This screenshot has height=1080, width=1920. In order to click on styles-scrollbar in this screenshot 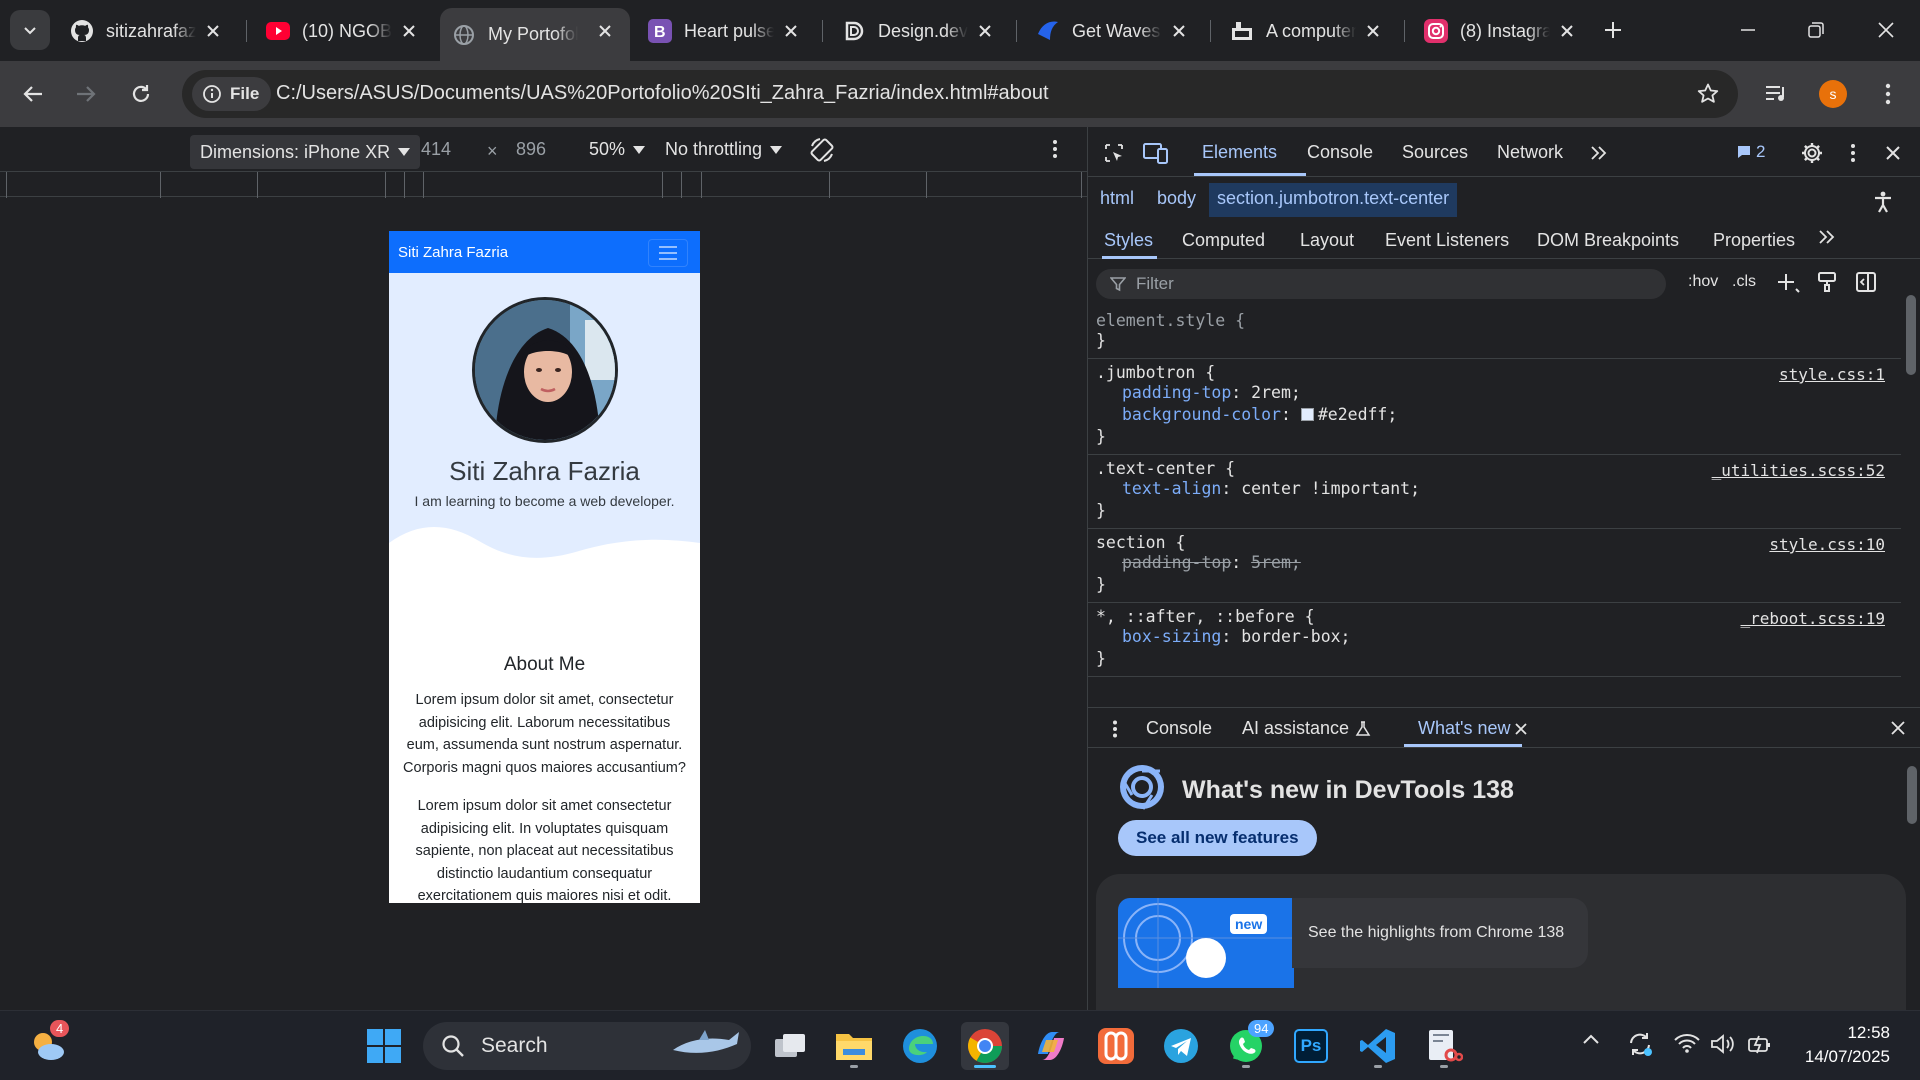, I will do `click(1911, 335)`.